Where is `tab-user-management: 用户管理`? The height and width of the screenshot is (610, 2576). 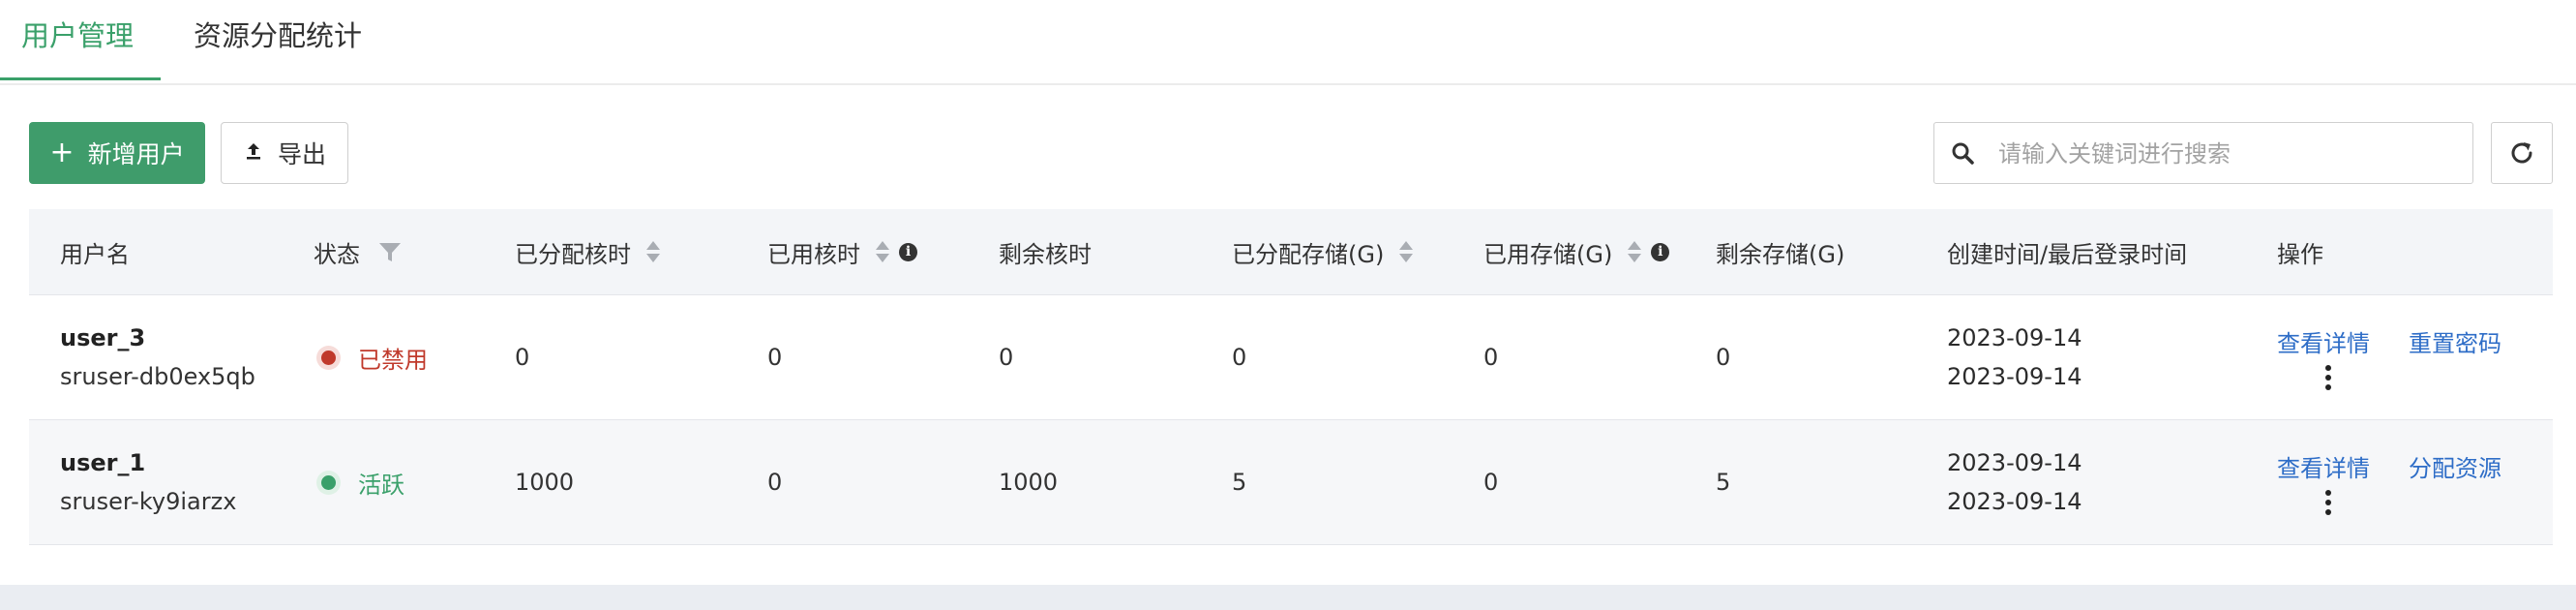
tab-user-management: 用户管理 is located at coordinates (80, 47).